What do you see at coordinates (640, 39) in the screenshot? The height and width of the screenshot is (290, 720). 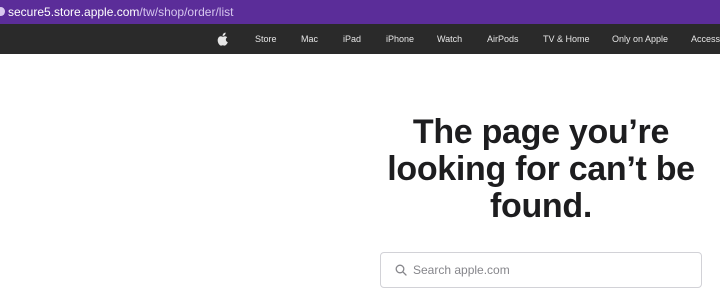 I see `nav-item-only-on-apple: Only on Apple` at bounding box center [640, 39].